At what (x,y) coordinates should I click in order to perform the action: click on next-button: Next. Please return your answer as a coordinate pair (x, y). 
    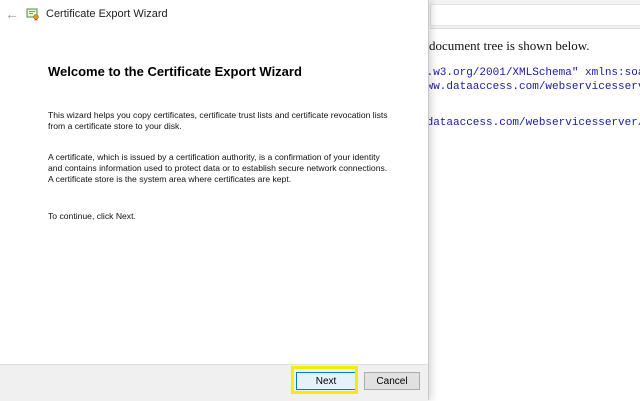
    Looking at the image, I should click on (326, 381).